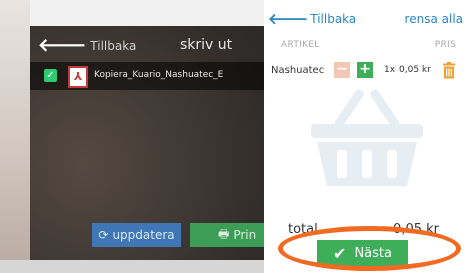 The height and width of the screenshot is (273, 469). What do you see at coordinates (449, 70) in the screenshot?
I see `trash-icon` at bounding box center [449, 70].